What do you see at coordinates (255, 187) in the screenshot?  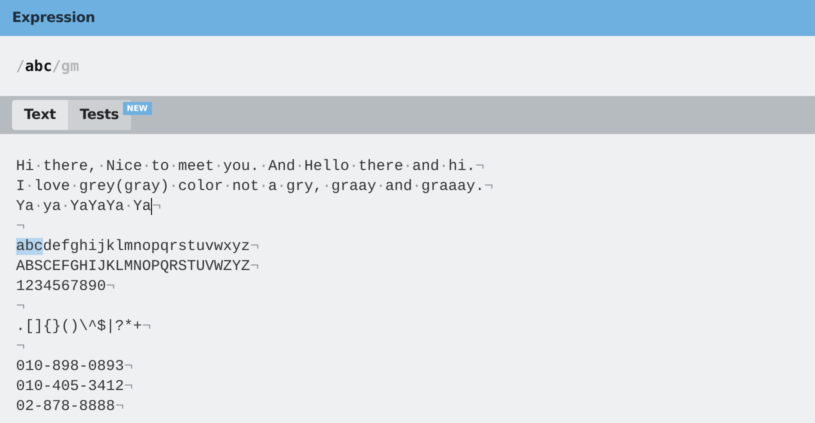 I see `text-line: I·love·grey(gray)·color·not·a·gry,·graay·and·graaay.¬` at bounding box center [255, 187].